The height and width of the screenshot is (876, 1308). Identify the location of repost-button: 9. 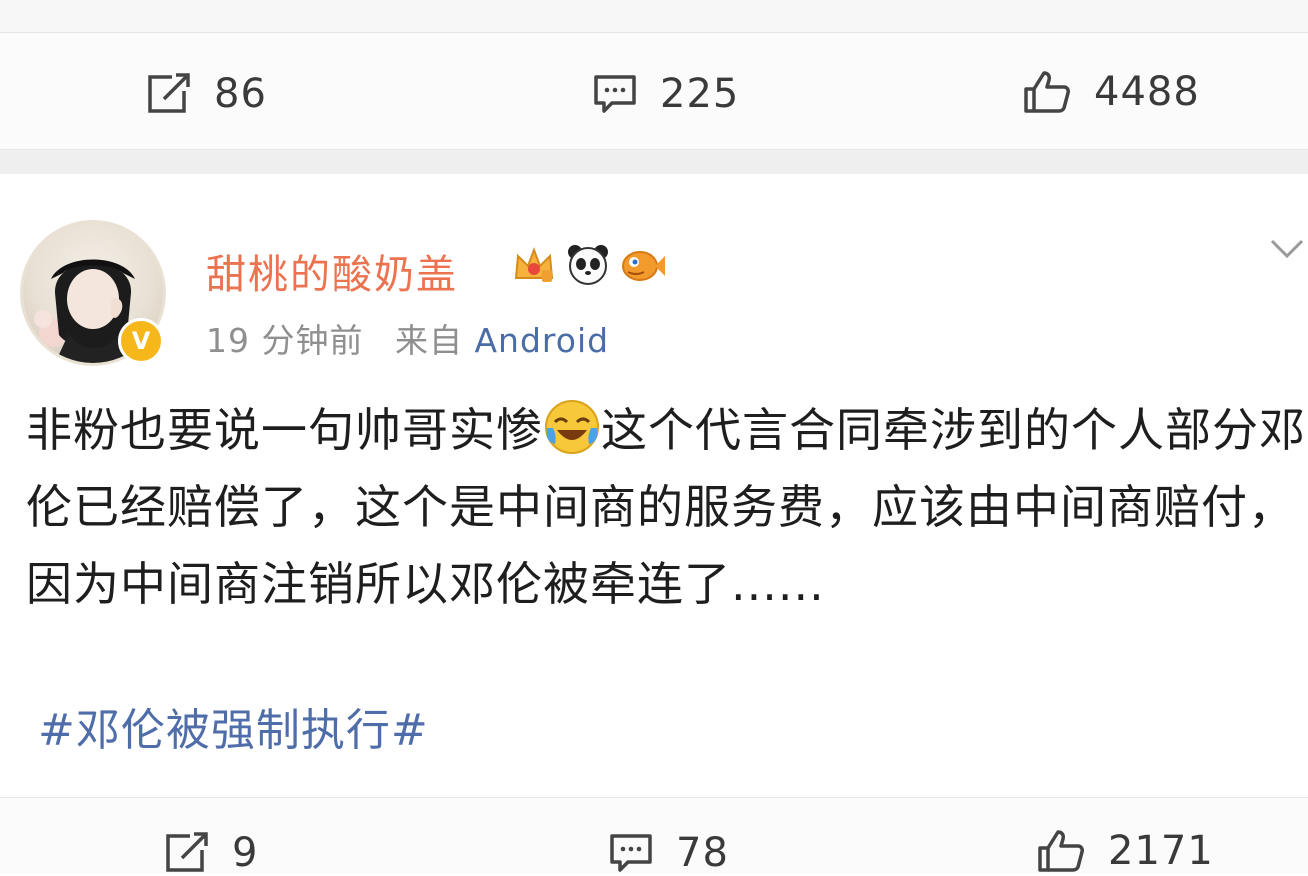
(211, 853).